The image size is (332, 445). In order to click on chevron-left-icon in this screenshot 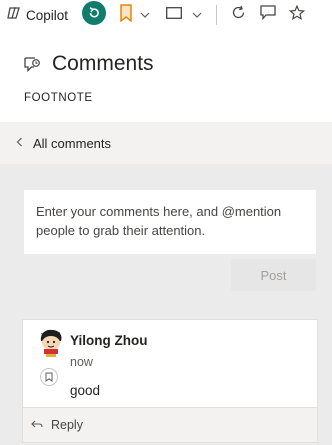, I will do `click(19, 143)`.